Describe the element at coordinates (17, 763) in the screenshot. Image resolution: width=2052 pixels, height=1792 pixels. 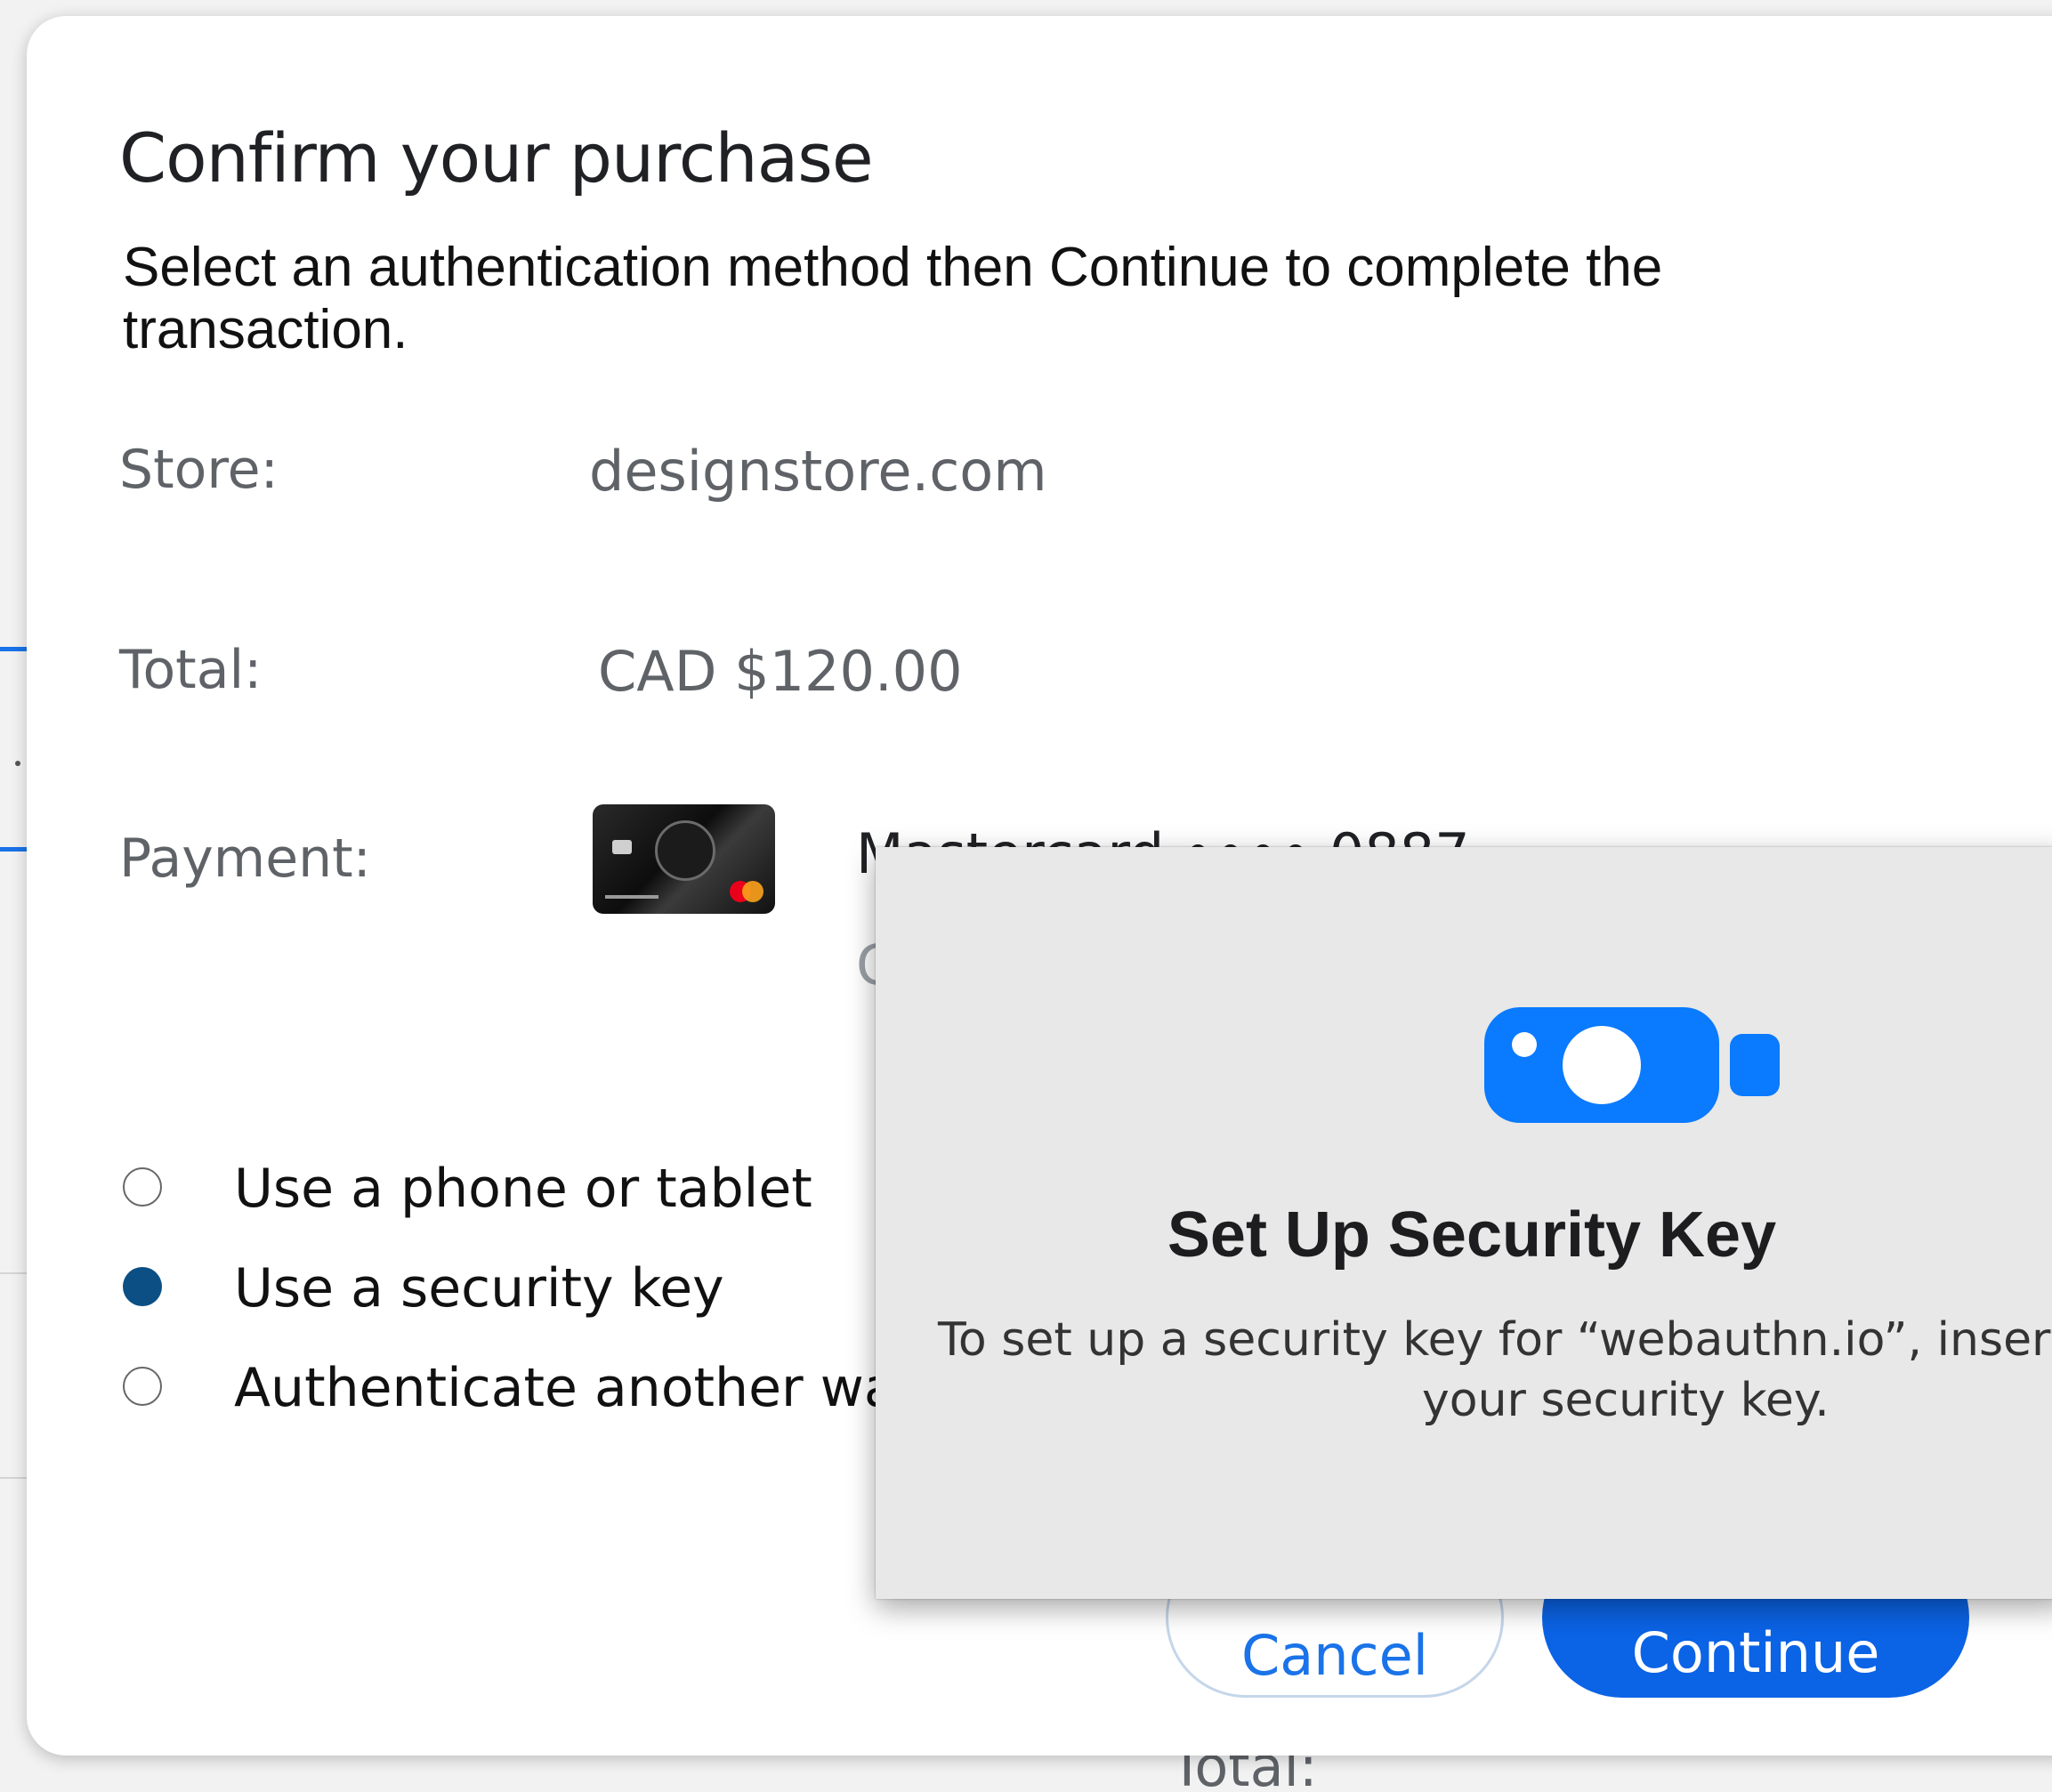
I see `background-dot` at that location.